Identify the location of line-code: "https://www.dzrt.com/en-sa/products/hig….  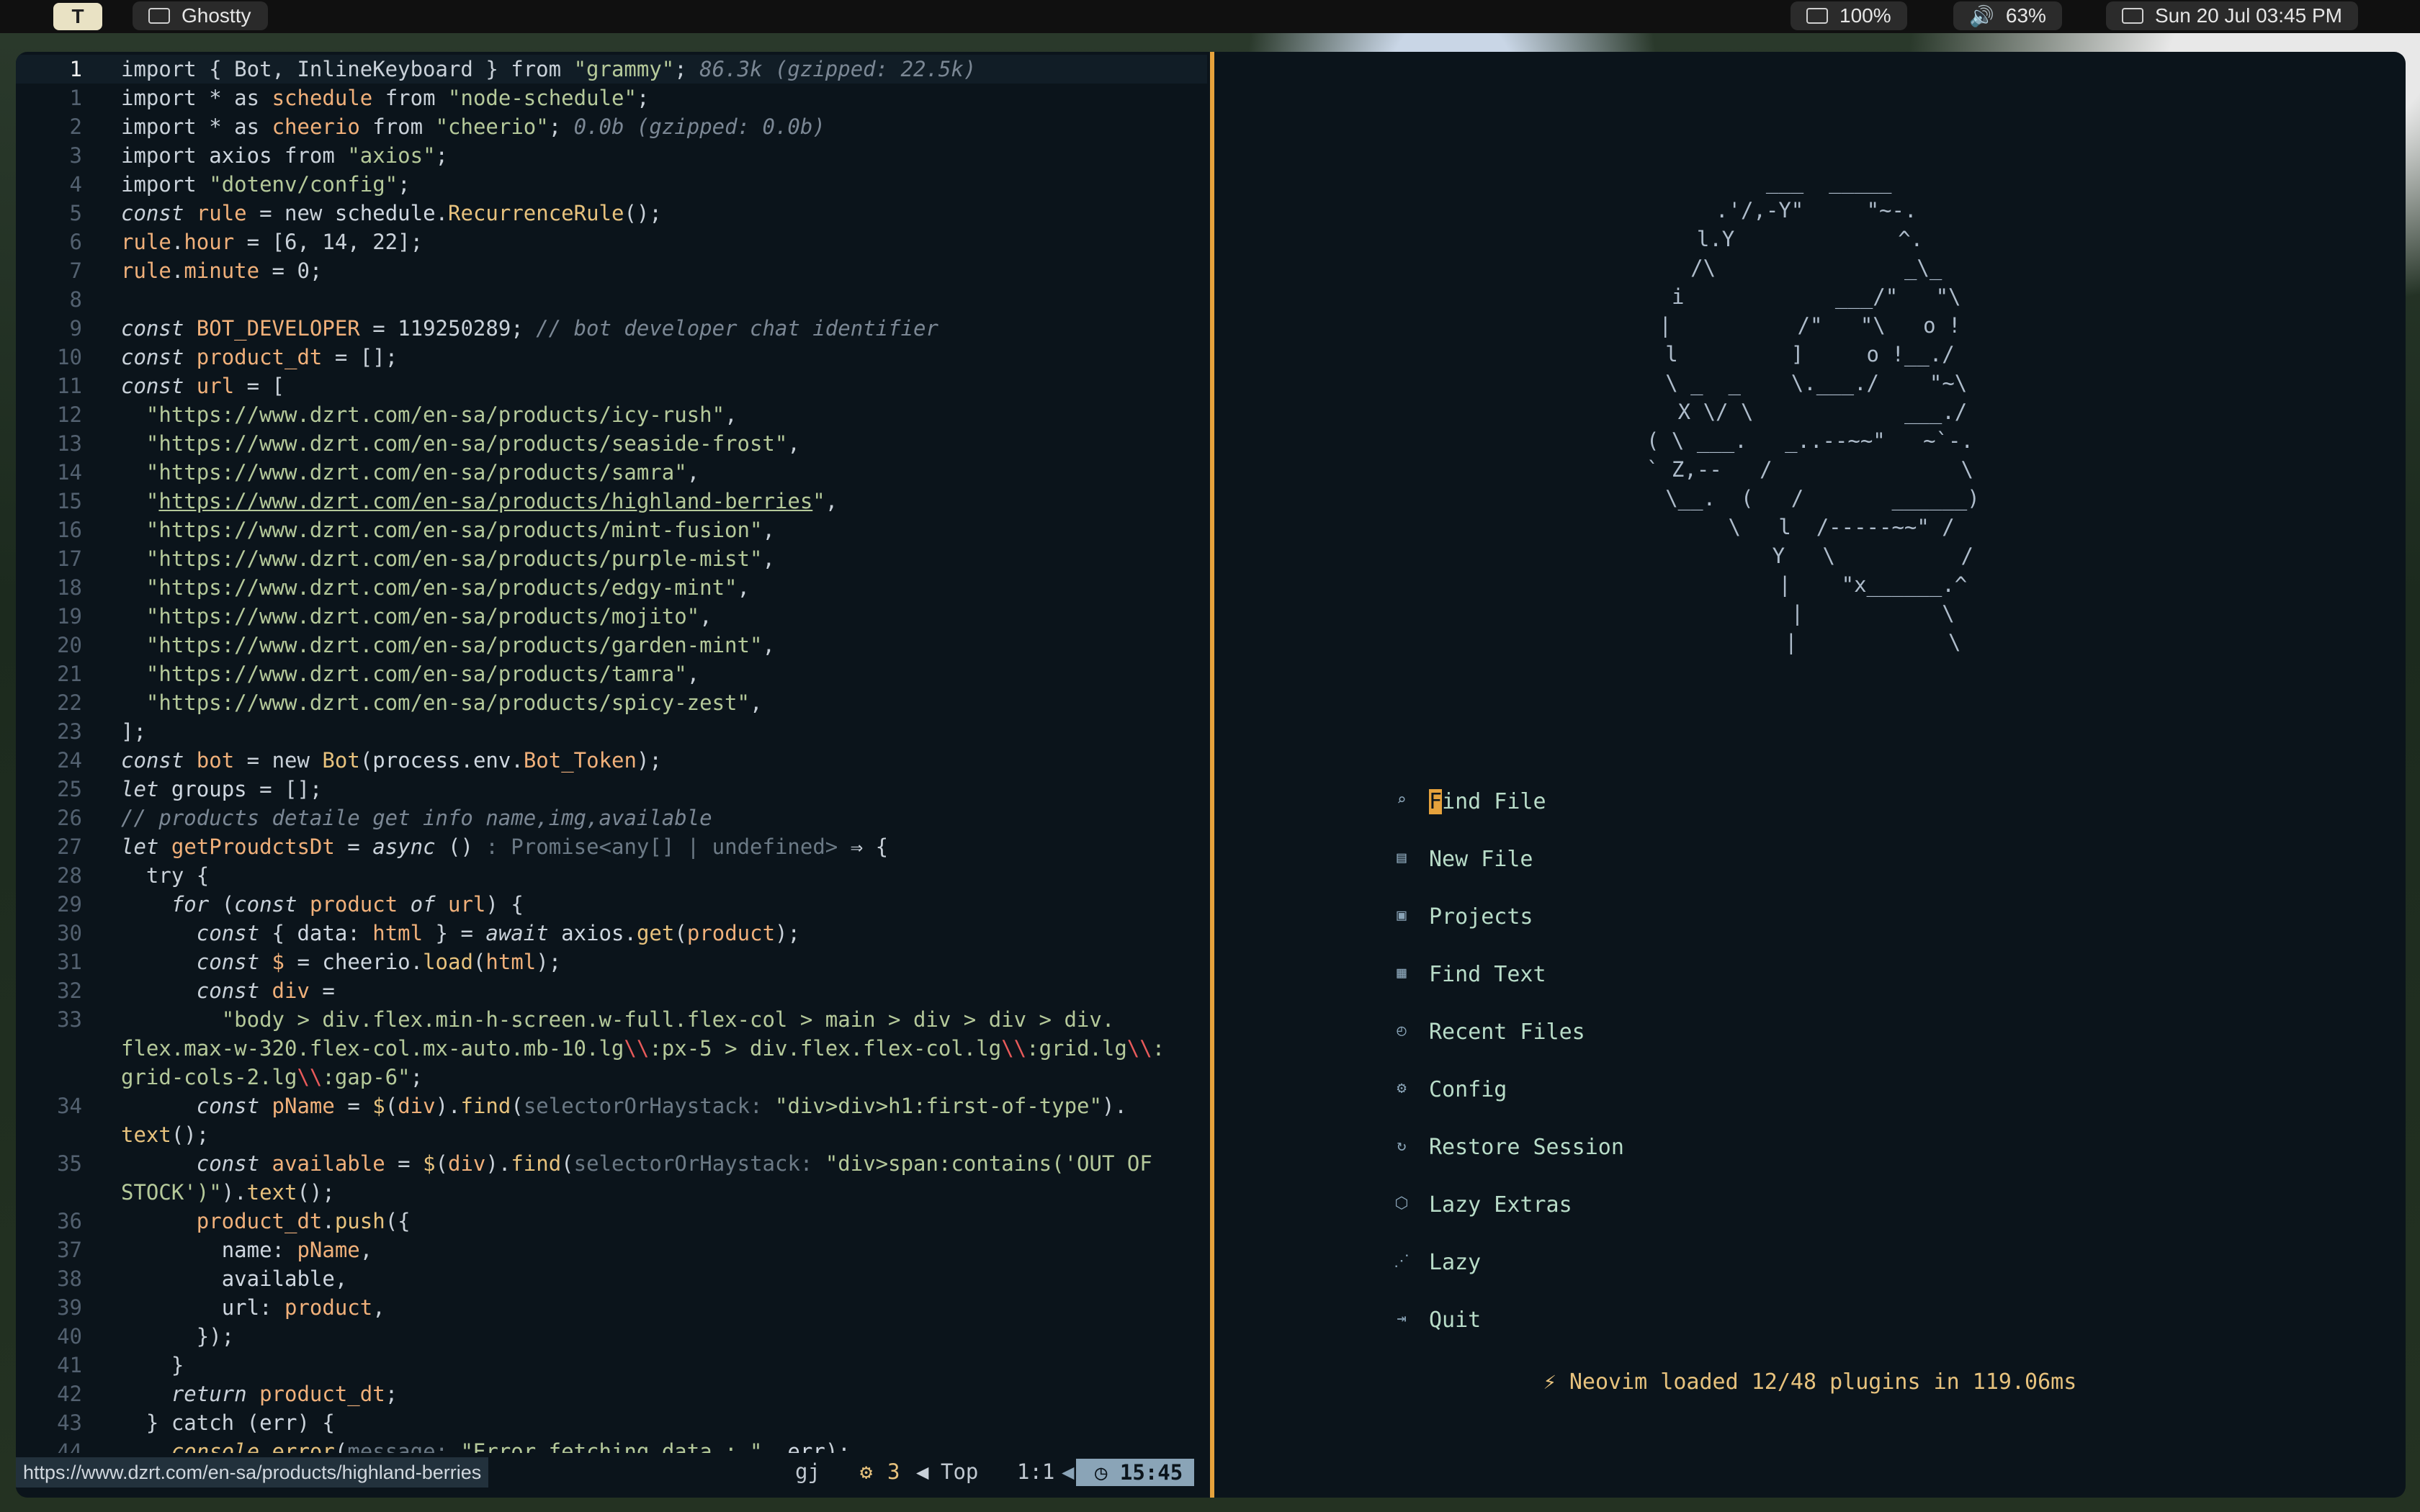
(479, 501).